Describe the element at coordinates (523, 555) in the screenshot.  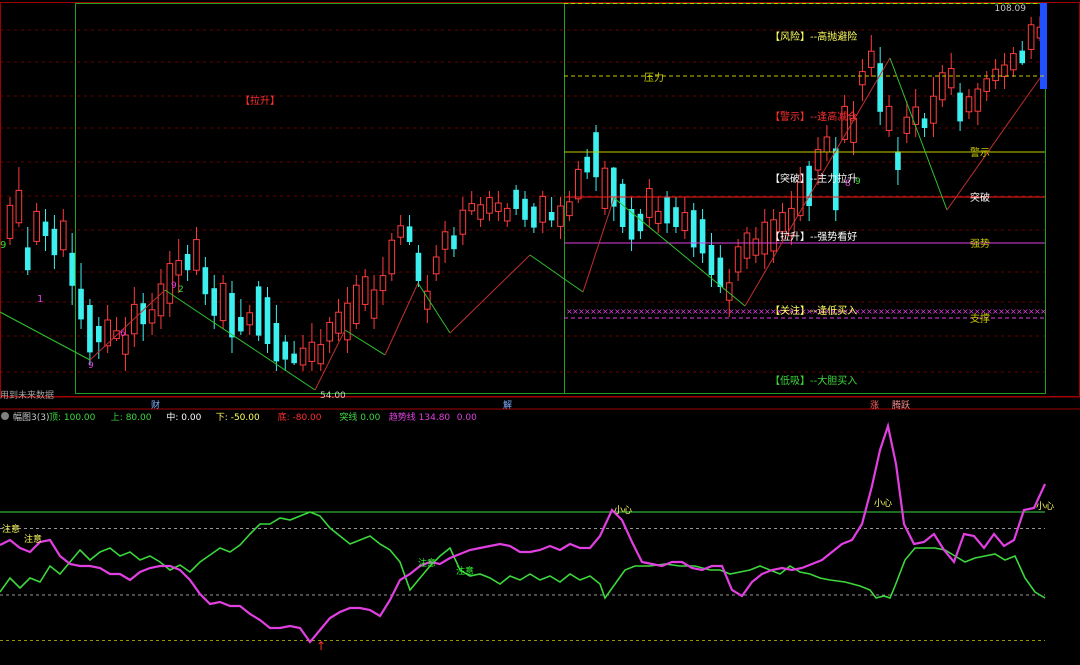
I see `green-oscillator-line` at that location.